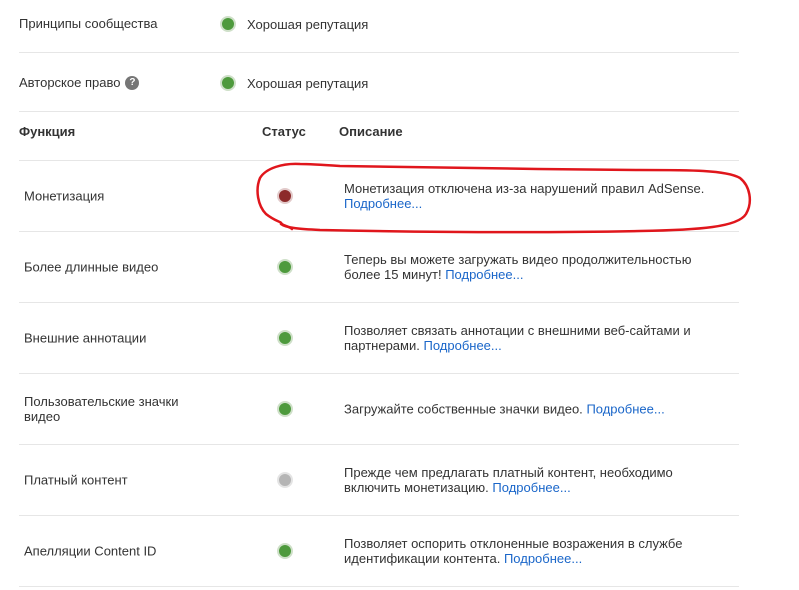  I want to click on feature-name: Пользовательские значки видео, so click(101, 409).